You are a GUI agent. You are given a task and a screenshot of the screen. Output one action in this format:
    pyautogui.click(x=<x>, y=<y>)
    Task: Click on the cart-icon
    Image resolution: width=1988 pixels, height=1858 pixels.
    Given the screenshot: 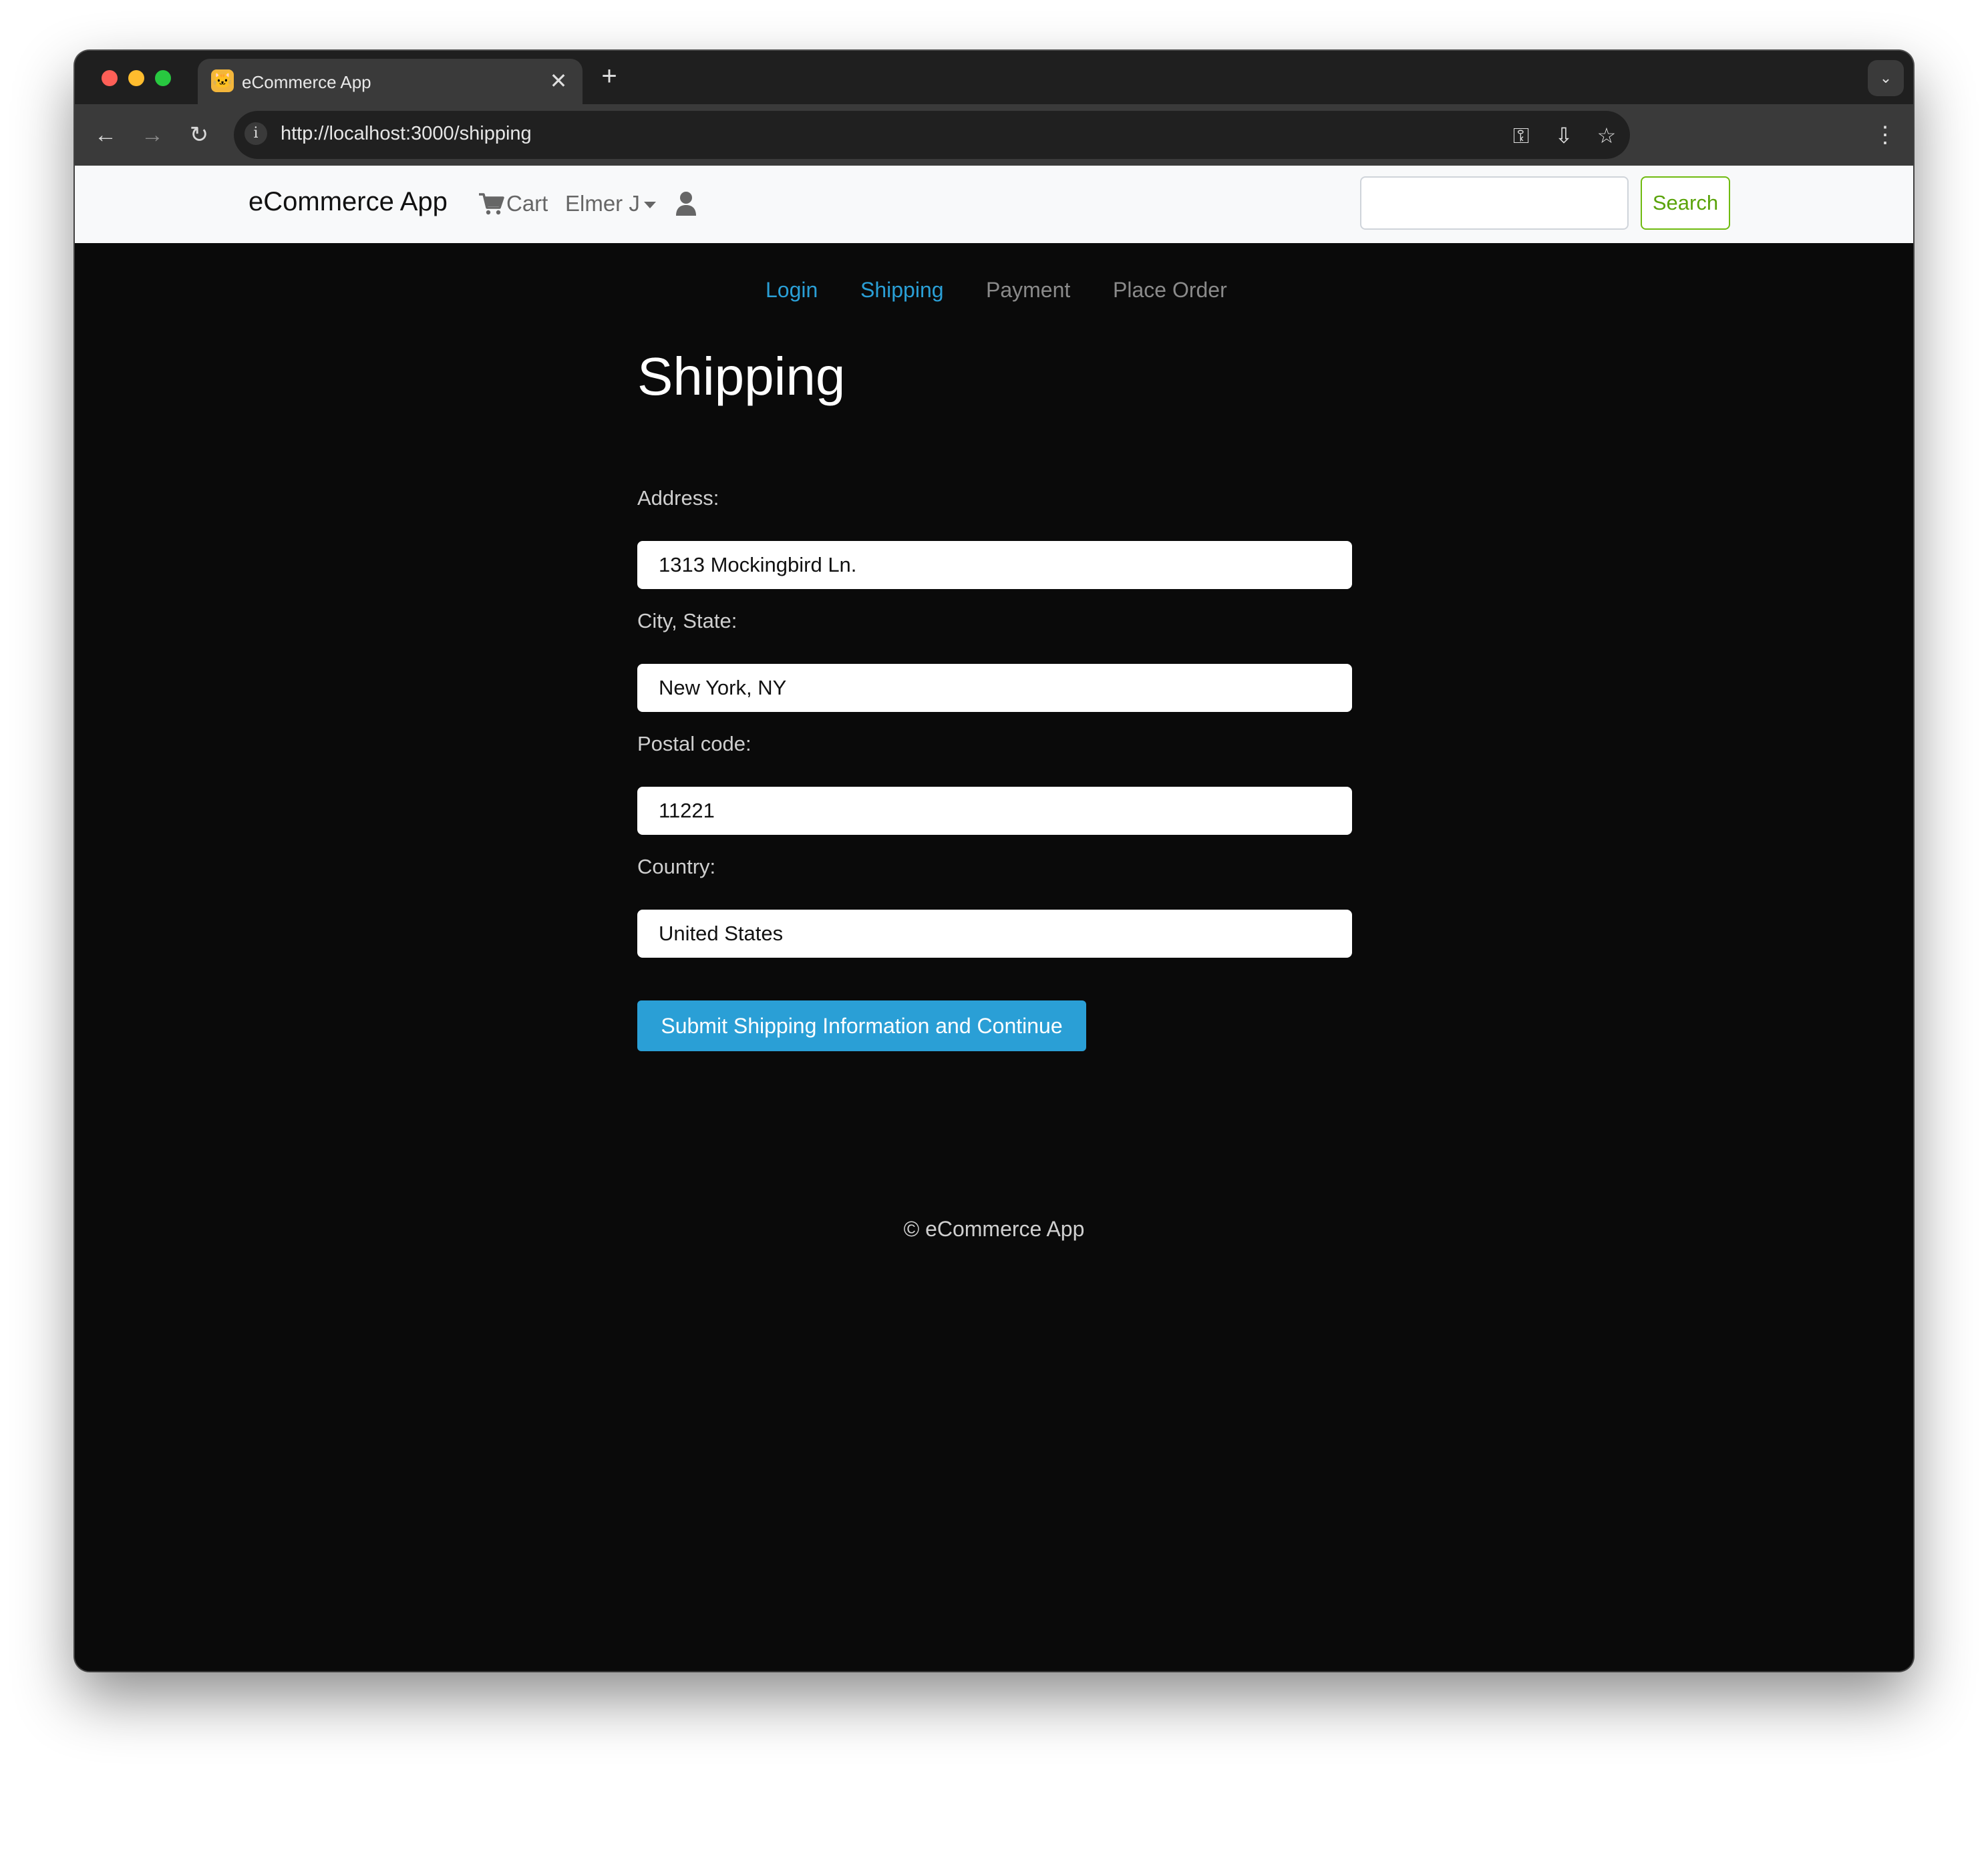 What is the action you would take?
    pyautogui.click(x=491, y=204)
    